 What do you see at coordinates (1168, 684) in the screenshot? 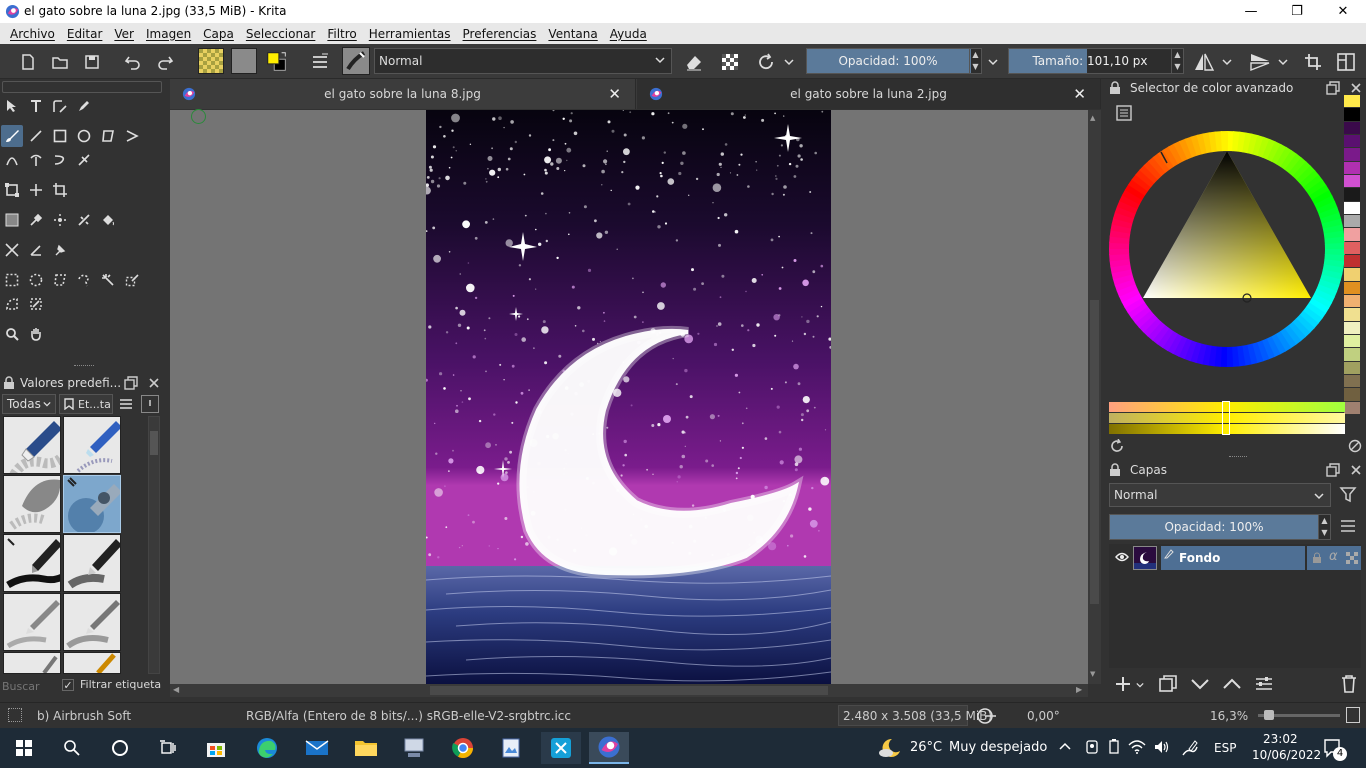
I see `duplicate-layer-icon` at bounding box center [1168, 684].